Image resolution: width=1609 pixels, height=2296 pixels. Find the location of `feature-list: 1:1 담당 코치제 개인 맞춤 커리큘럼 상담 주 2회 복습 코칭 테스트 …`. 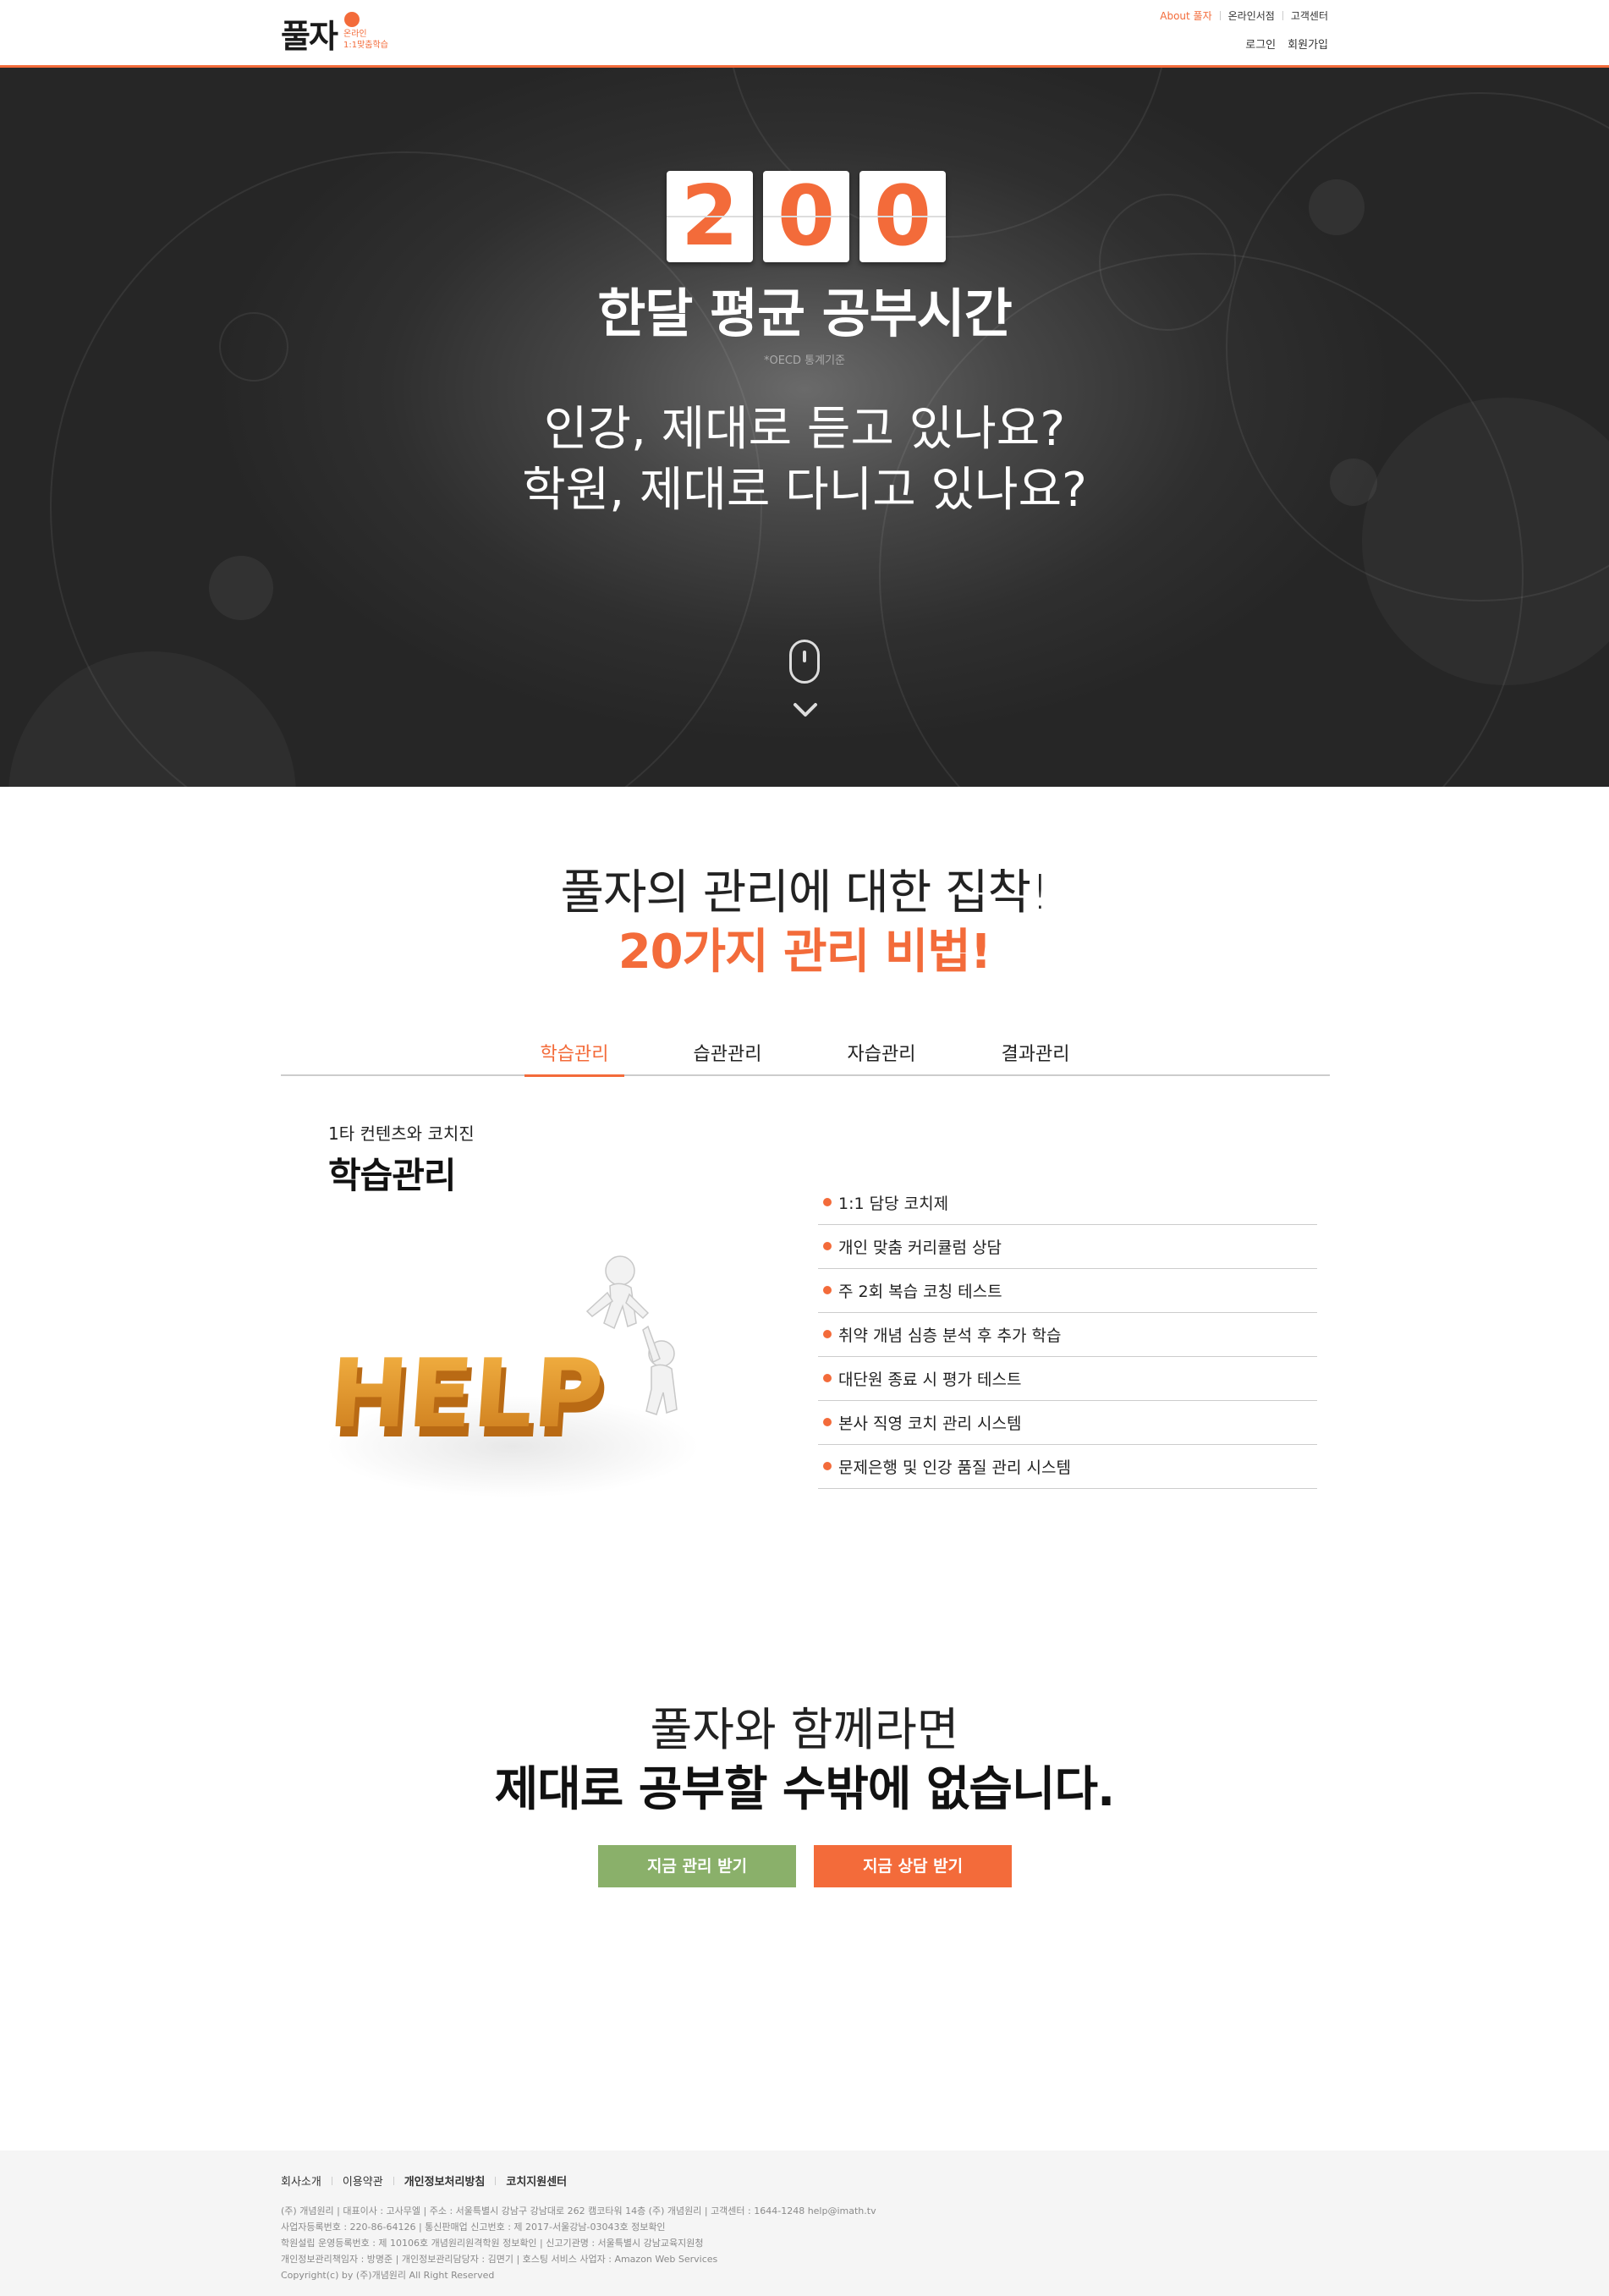

feature-list: 1:1 담당 코치제 개인 맞춤 커리큘럼 상담 주 2회 복습 코칭 테스트 … is located at coordinates (1067, 1335).